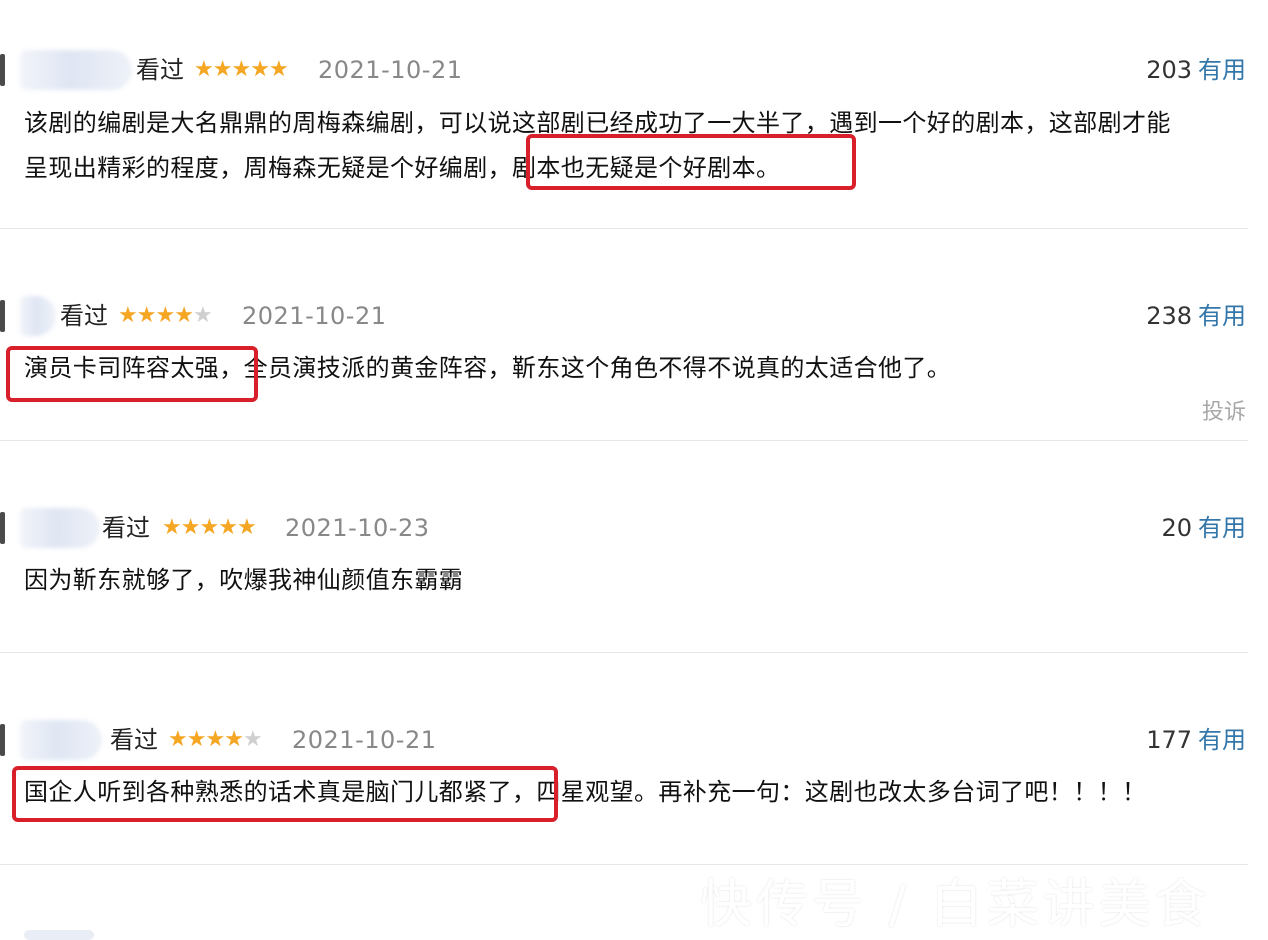 The image size is (1268, 940). What do you see at coordinates (1196, 740) in the screenshot?
I see `vote-area: 177 有用` at bounding box center [1196, 740].